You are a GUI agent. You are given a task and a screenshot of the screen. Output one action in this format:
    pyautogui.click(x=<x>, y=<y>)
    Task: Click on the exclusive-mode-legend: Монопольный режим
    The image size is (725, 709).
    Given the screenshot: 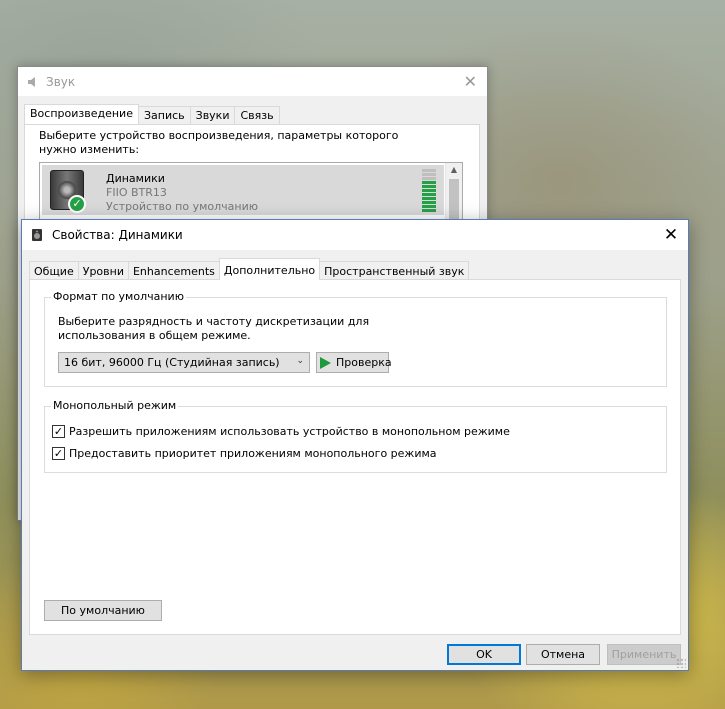 What is the action you would take?
    pyautogui.click(x=115, y=405)
    